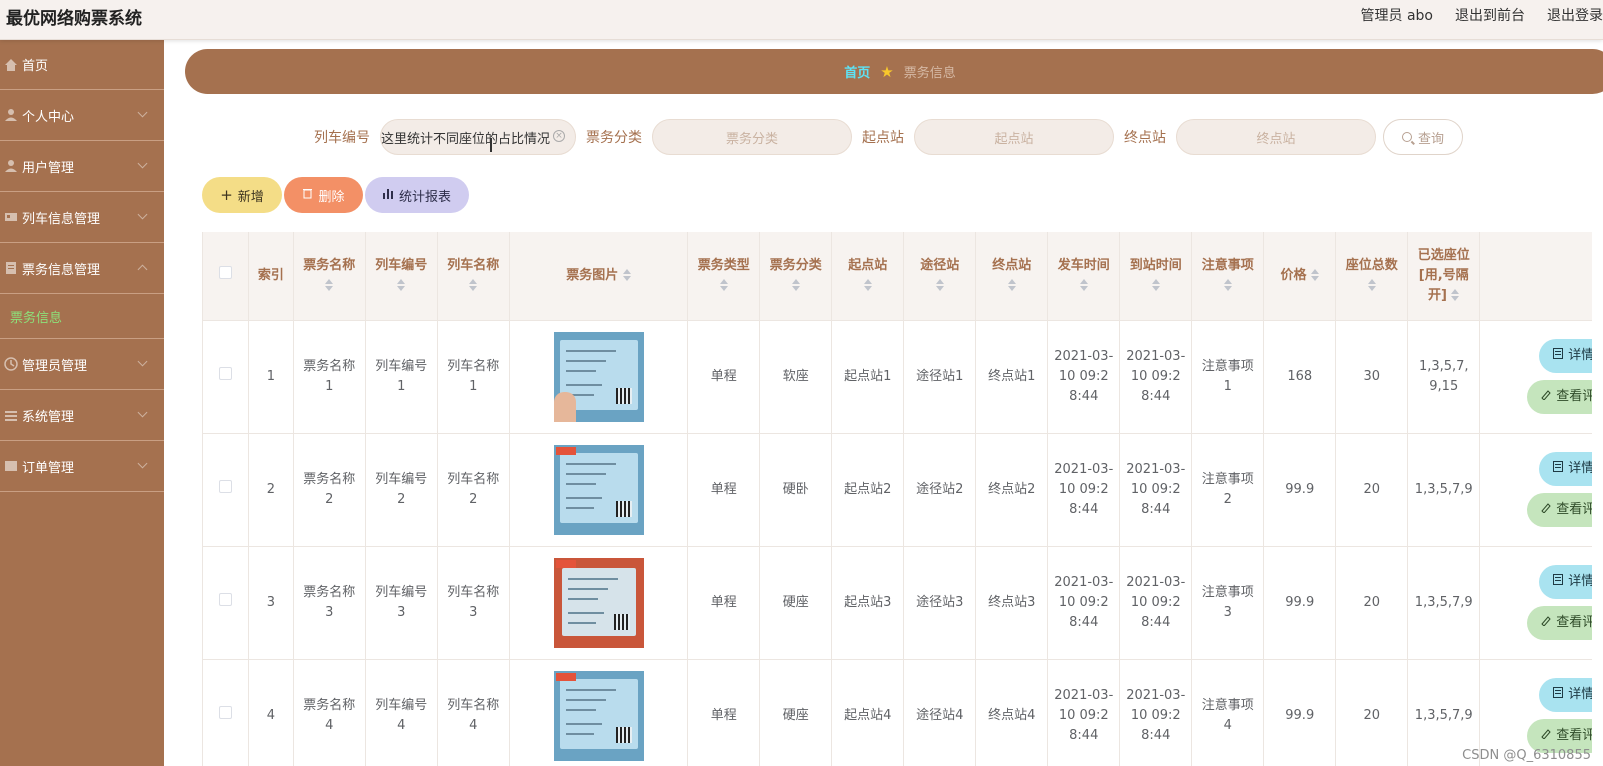  What do you see at coordinates (82, 268) in the screenshot?
I see `sidebar-item-ticket-management: 票务信息管理` at bounding box center [82, 268].